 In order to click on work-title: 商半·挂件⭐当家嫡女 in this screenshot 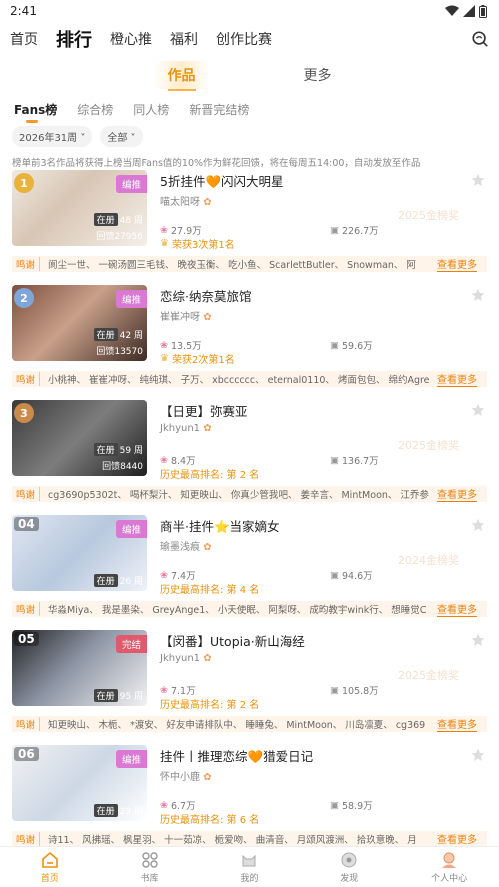, I will do `click(220, 525)`.